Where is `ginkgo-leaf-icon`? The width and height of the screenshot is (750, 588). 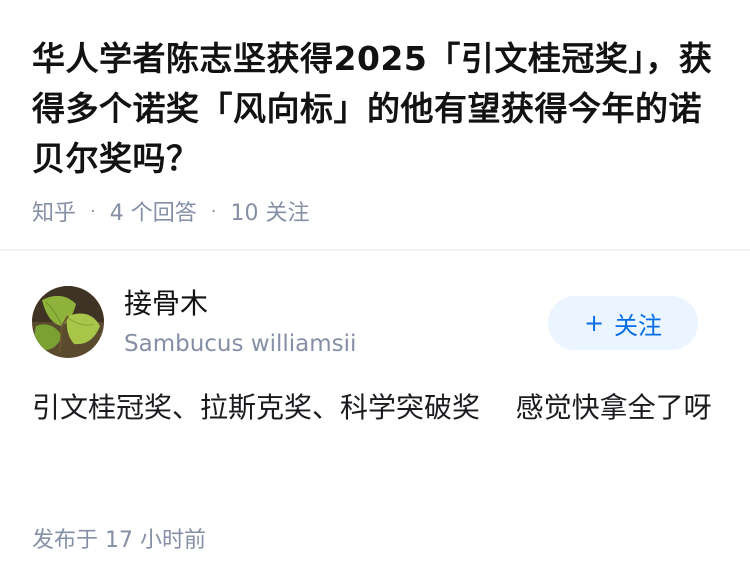 ginkgo-leaf-icon is located at coordinates (68, 322).